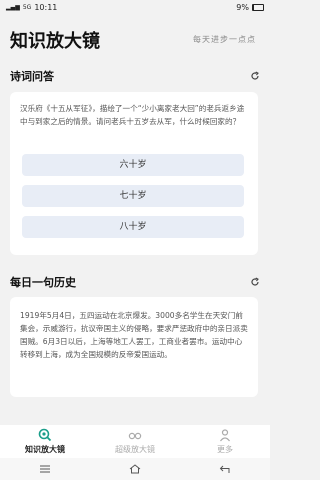  I want to click on carrier-label: 5G, so click(27, 7).